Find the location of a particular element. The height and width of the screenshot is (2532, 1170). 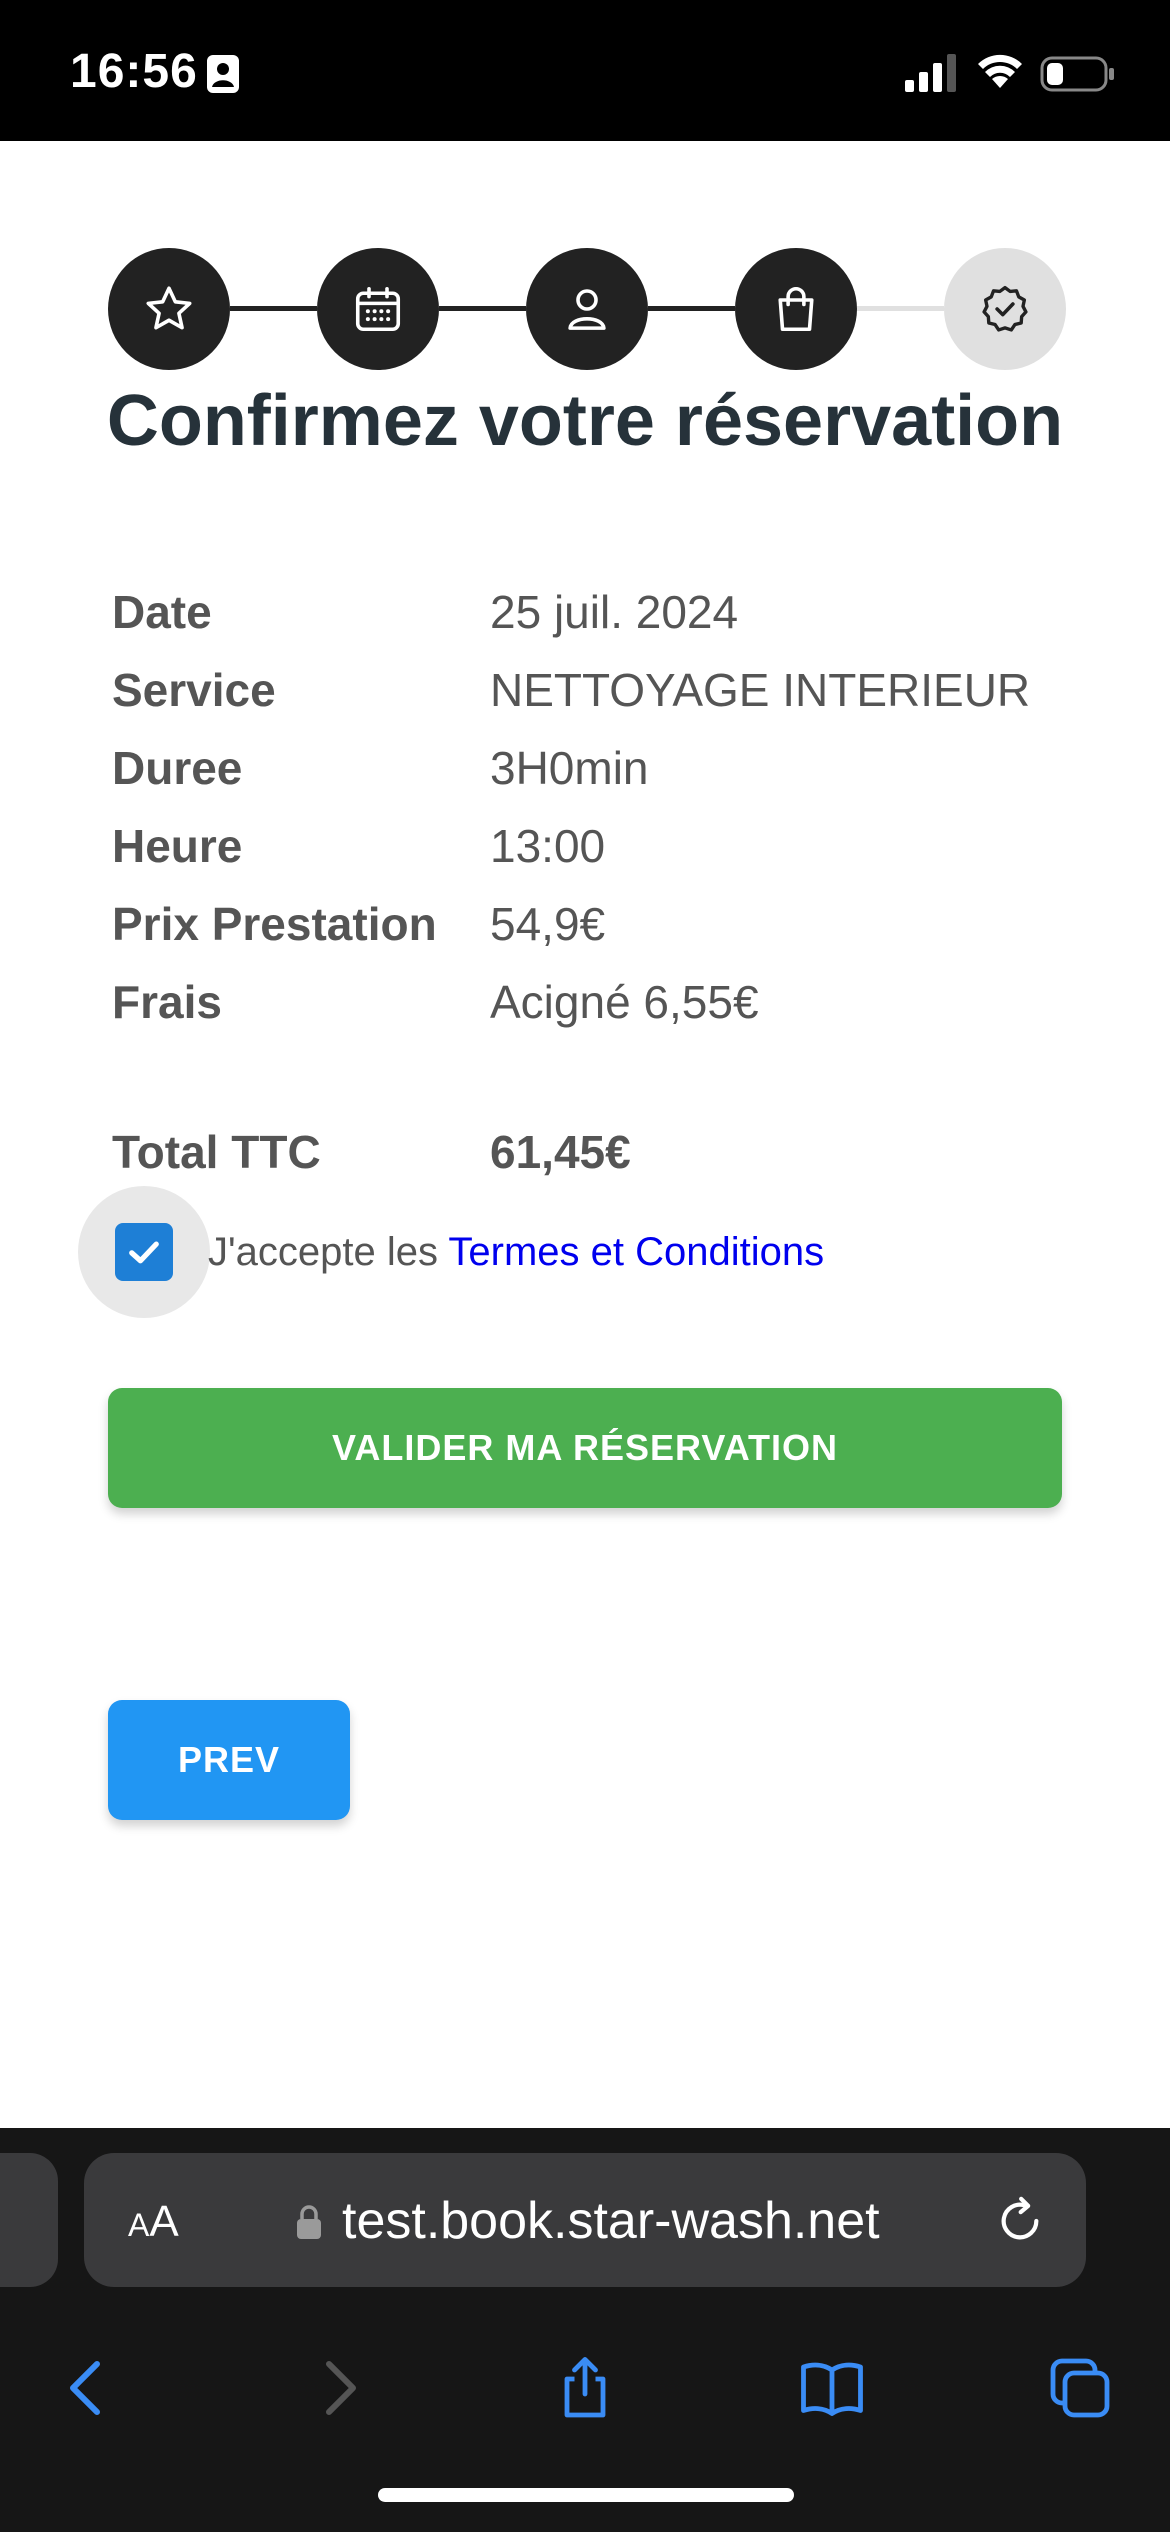

person-icon is located at coordinates (587, 309).